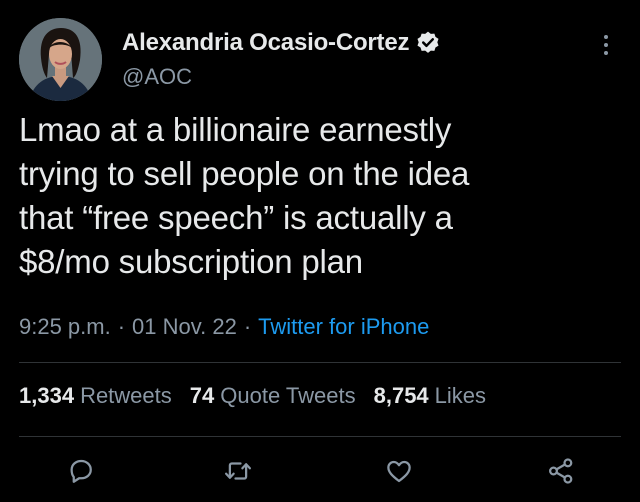 This screenshot has width=640, height=502. I want to click on quote-tweets-label: Quote Tweets, so click(288, 395).